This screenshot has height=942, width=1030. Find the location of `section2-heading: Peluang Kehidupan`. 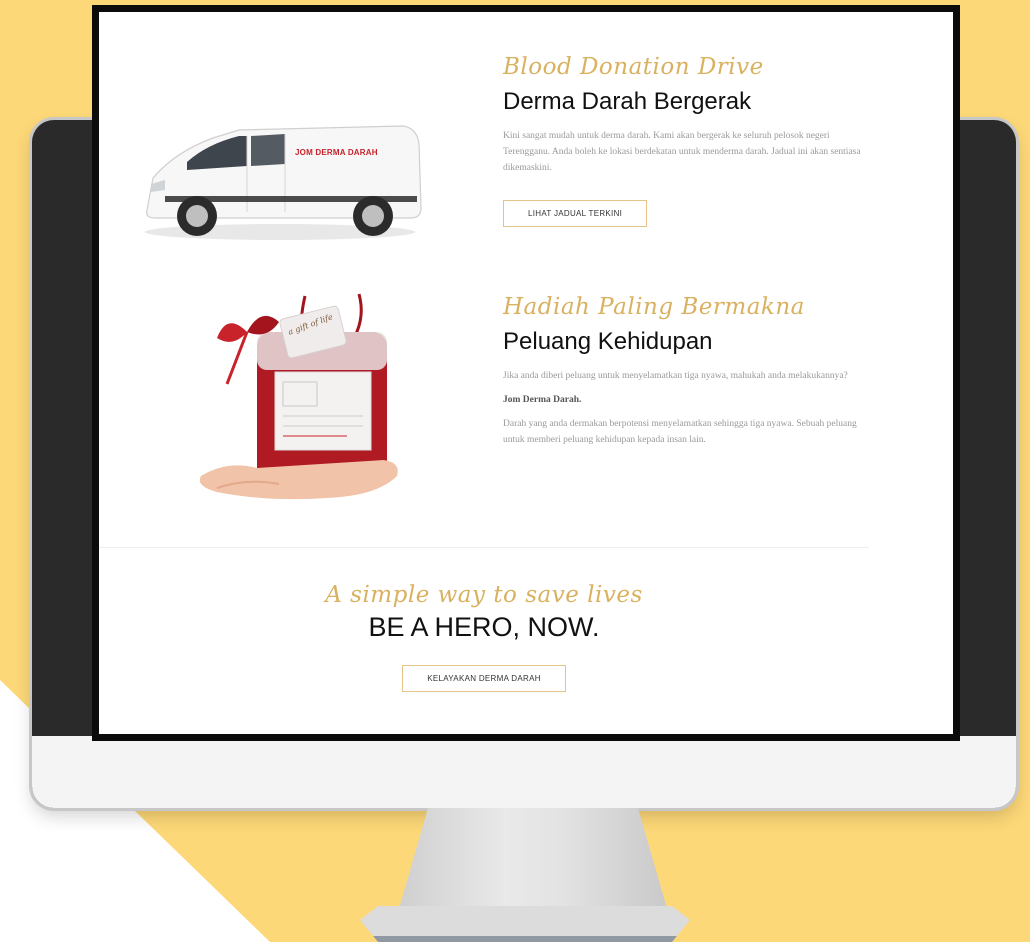

section2-heading: Peluang Kehidupan is located at coordinates (608, 341).